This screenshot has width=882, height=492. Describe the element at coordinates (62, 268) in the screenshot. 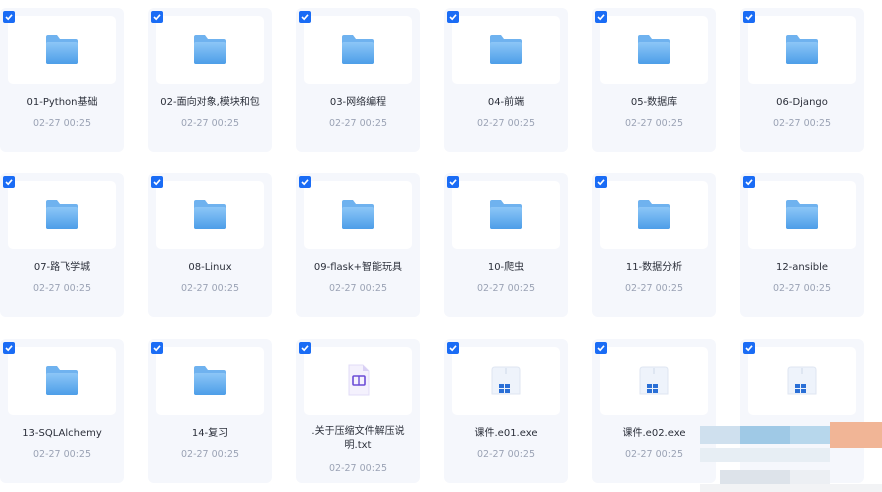

I see `file-name: 07-路飞学城` at that location.